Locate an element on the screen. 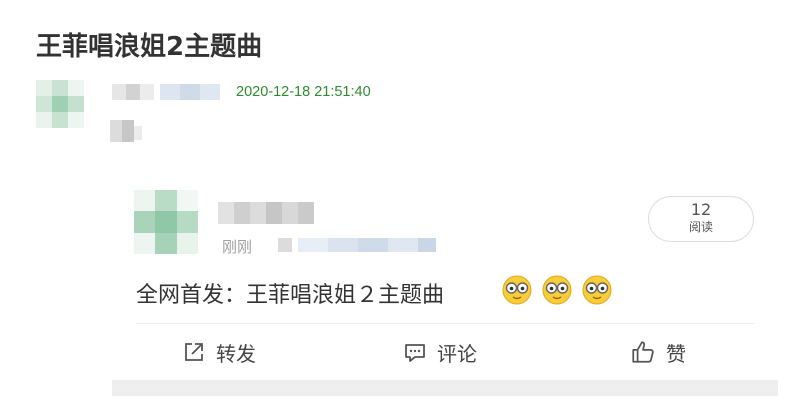  comment-label: 评论 is located at coordinates (457, 353).